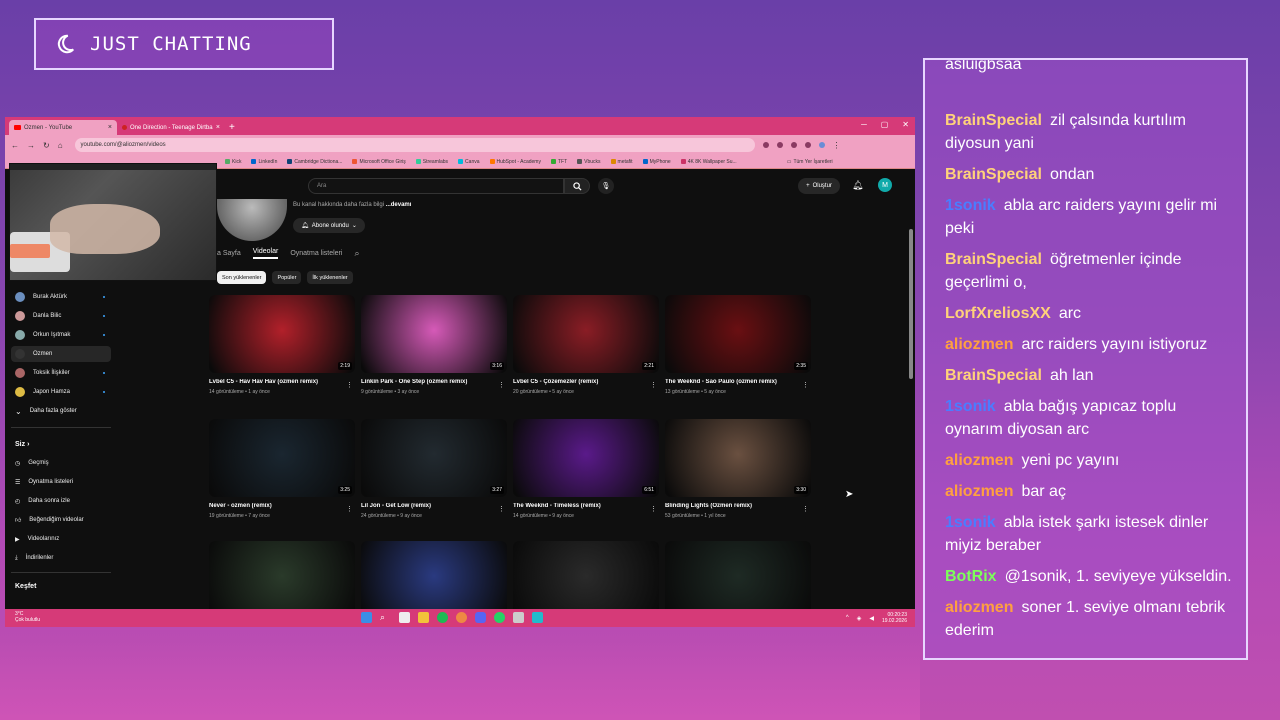 The image size is (1280, 720). What do you see at coordinates (434, 334) in the screenshot?
I see `video-thumbnail: 3:16` at bounding box center [434, 334].